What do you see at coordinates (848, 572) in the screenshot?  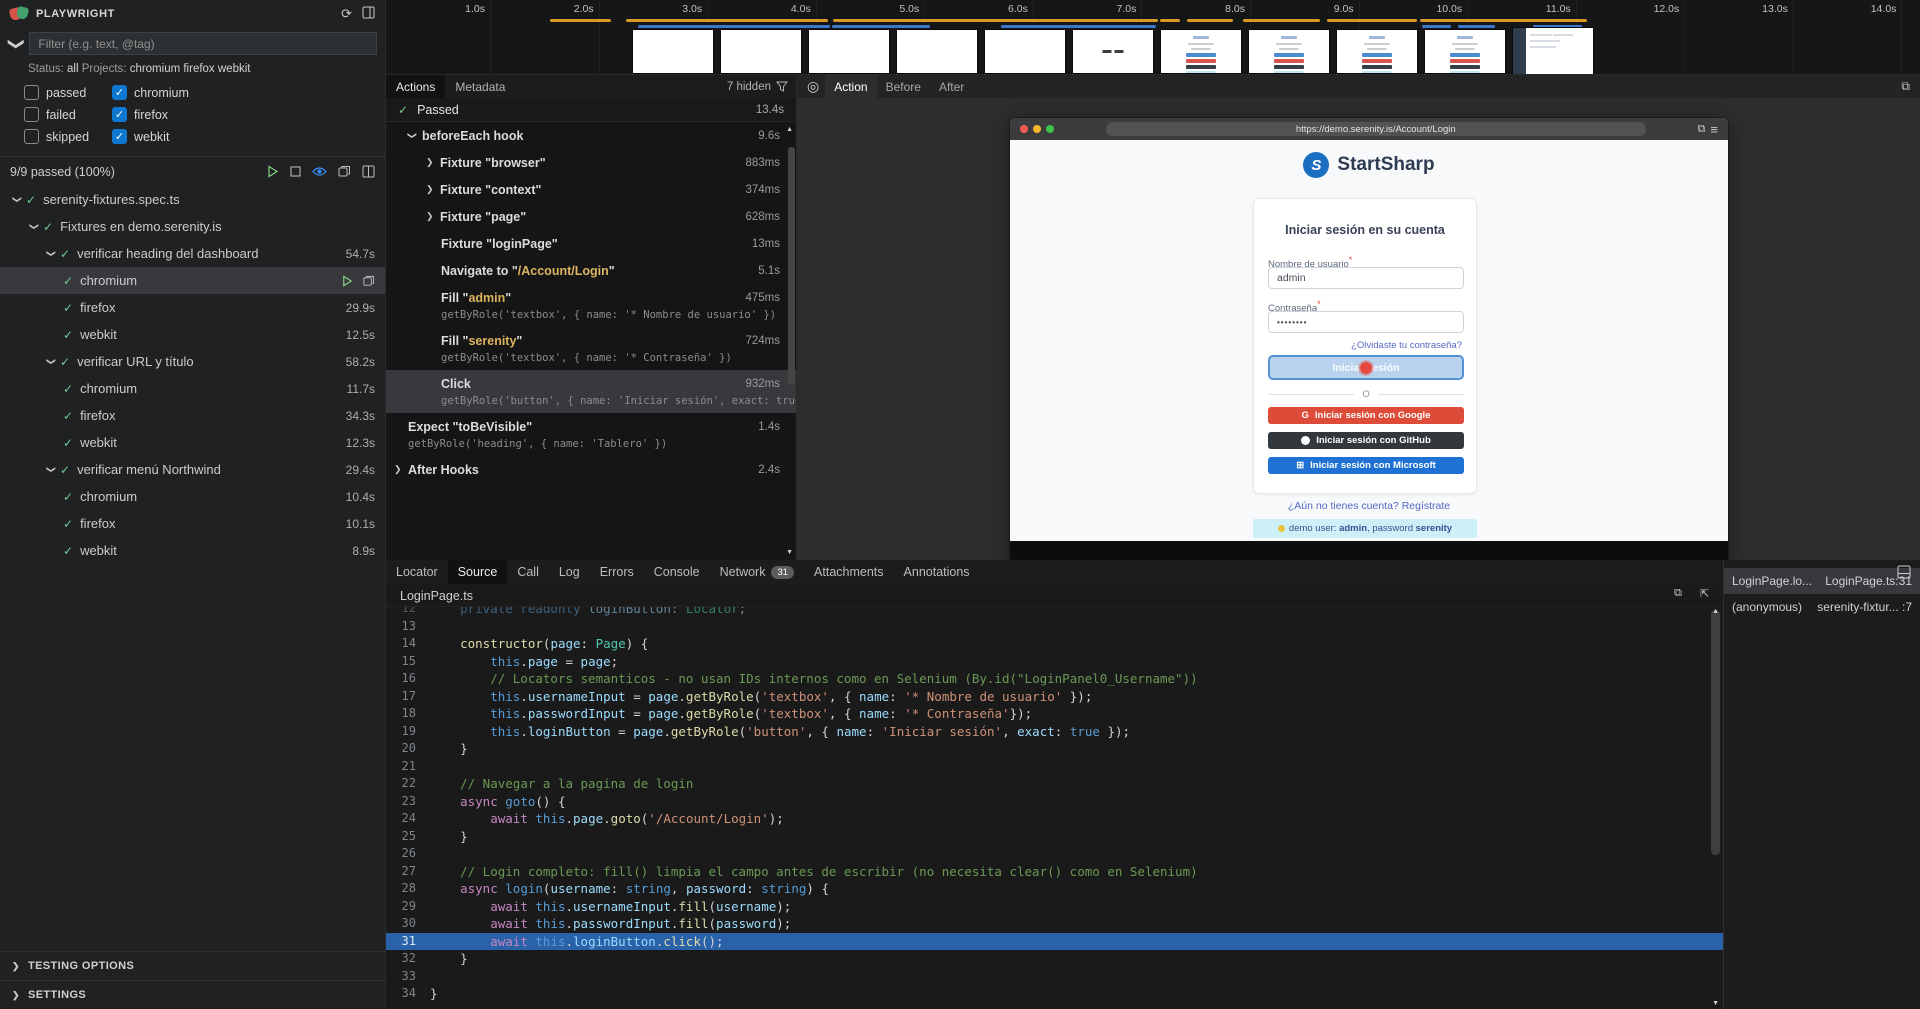 I see `tab-attachments: Attachments` at bounding box center [848, 572].